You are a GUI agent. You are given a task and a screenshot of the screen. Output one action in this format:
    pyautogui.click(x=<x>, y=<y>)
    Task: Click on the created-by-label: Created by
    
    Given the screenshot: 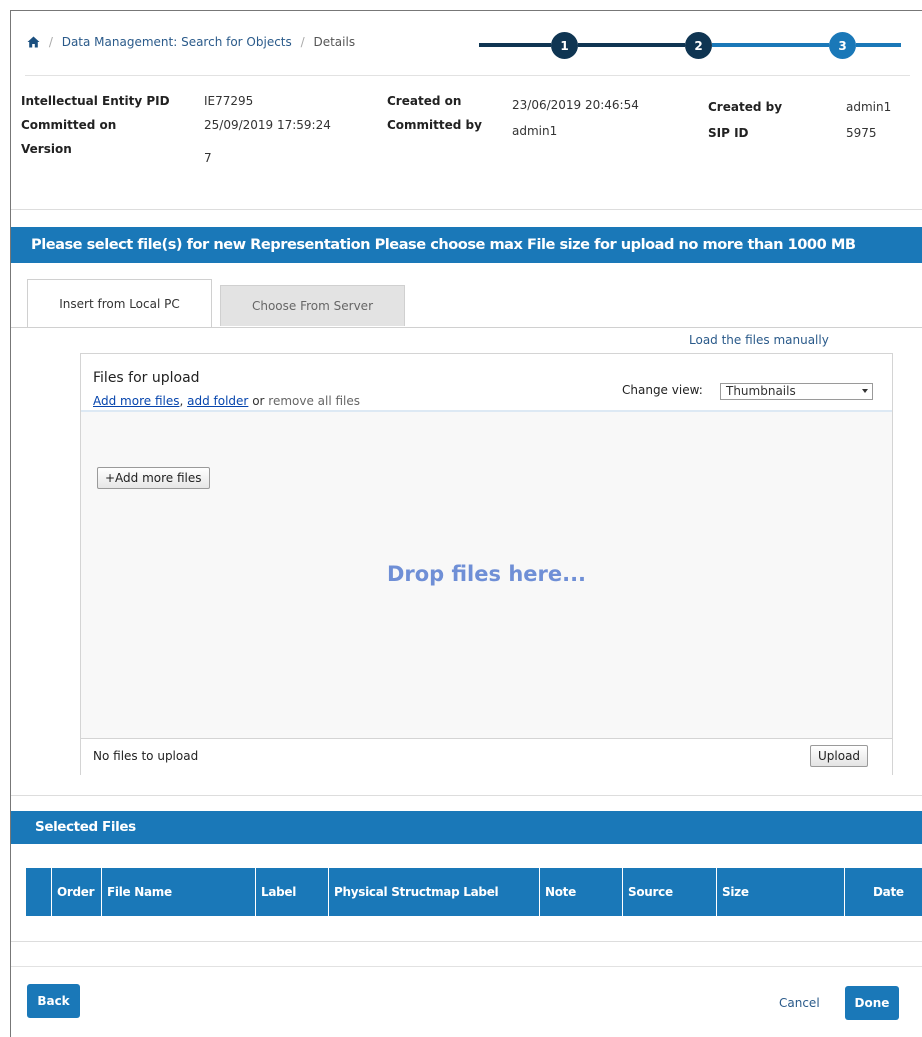 What is the action you would take?
    pyautogui.click(x=745, y=107)
    